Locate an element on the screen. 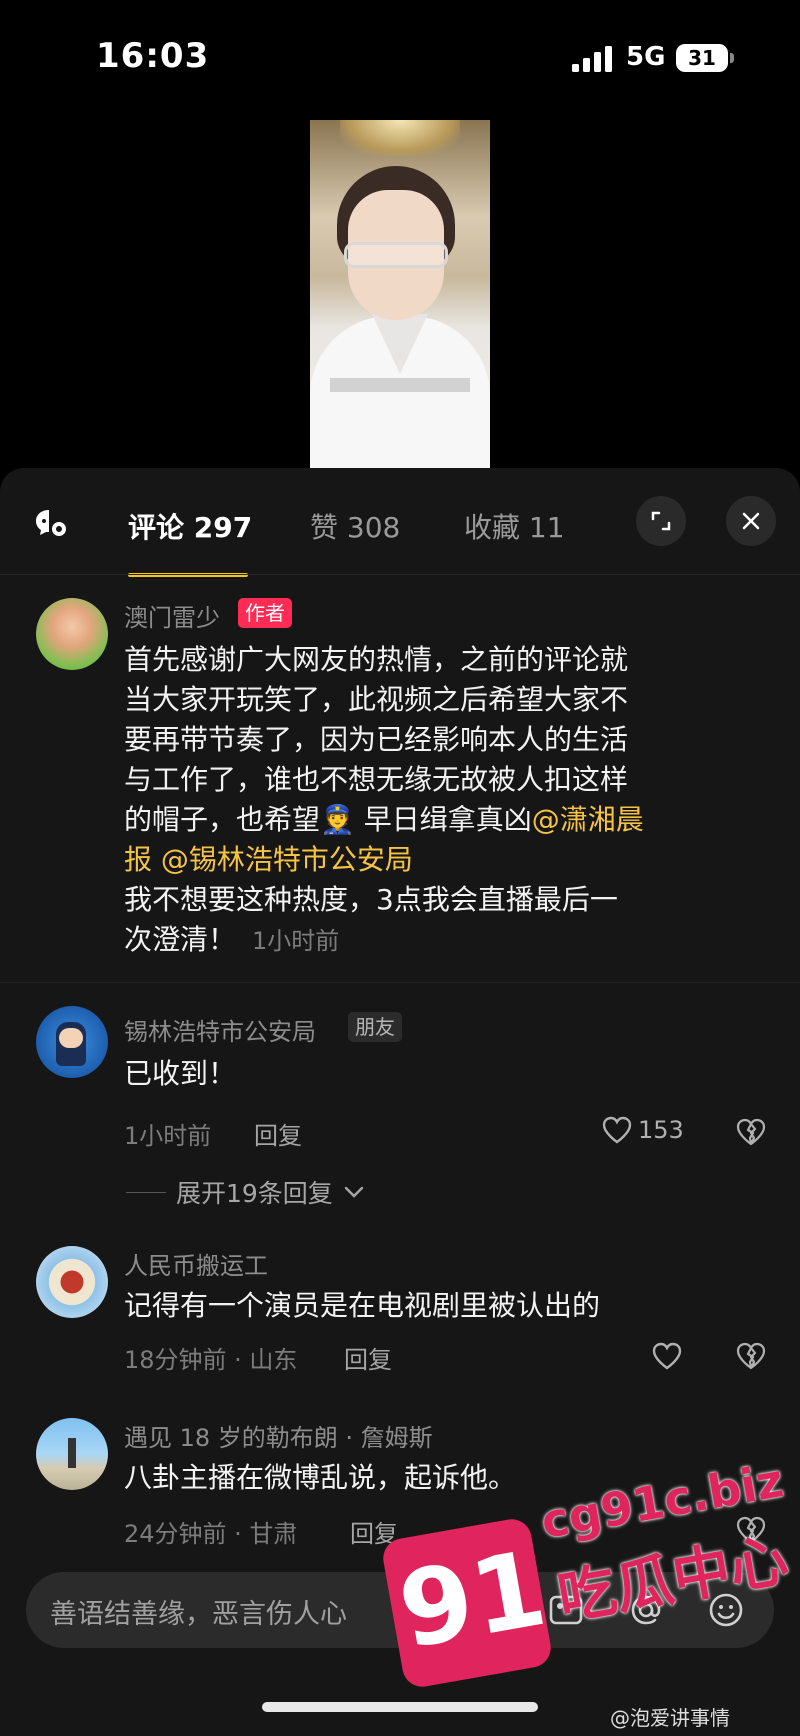  friend-badge: 朋友 is located at coordinates (375, 1027).